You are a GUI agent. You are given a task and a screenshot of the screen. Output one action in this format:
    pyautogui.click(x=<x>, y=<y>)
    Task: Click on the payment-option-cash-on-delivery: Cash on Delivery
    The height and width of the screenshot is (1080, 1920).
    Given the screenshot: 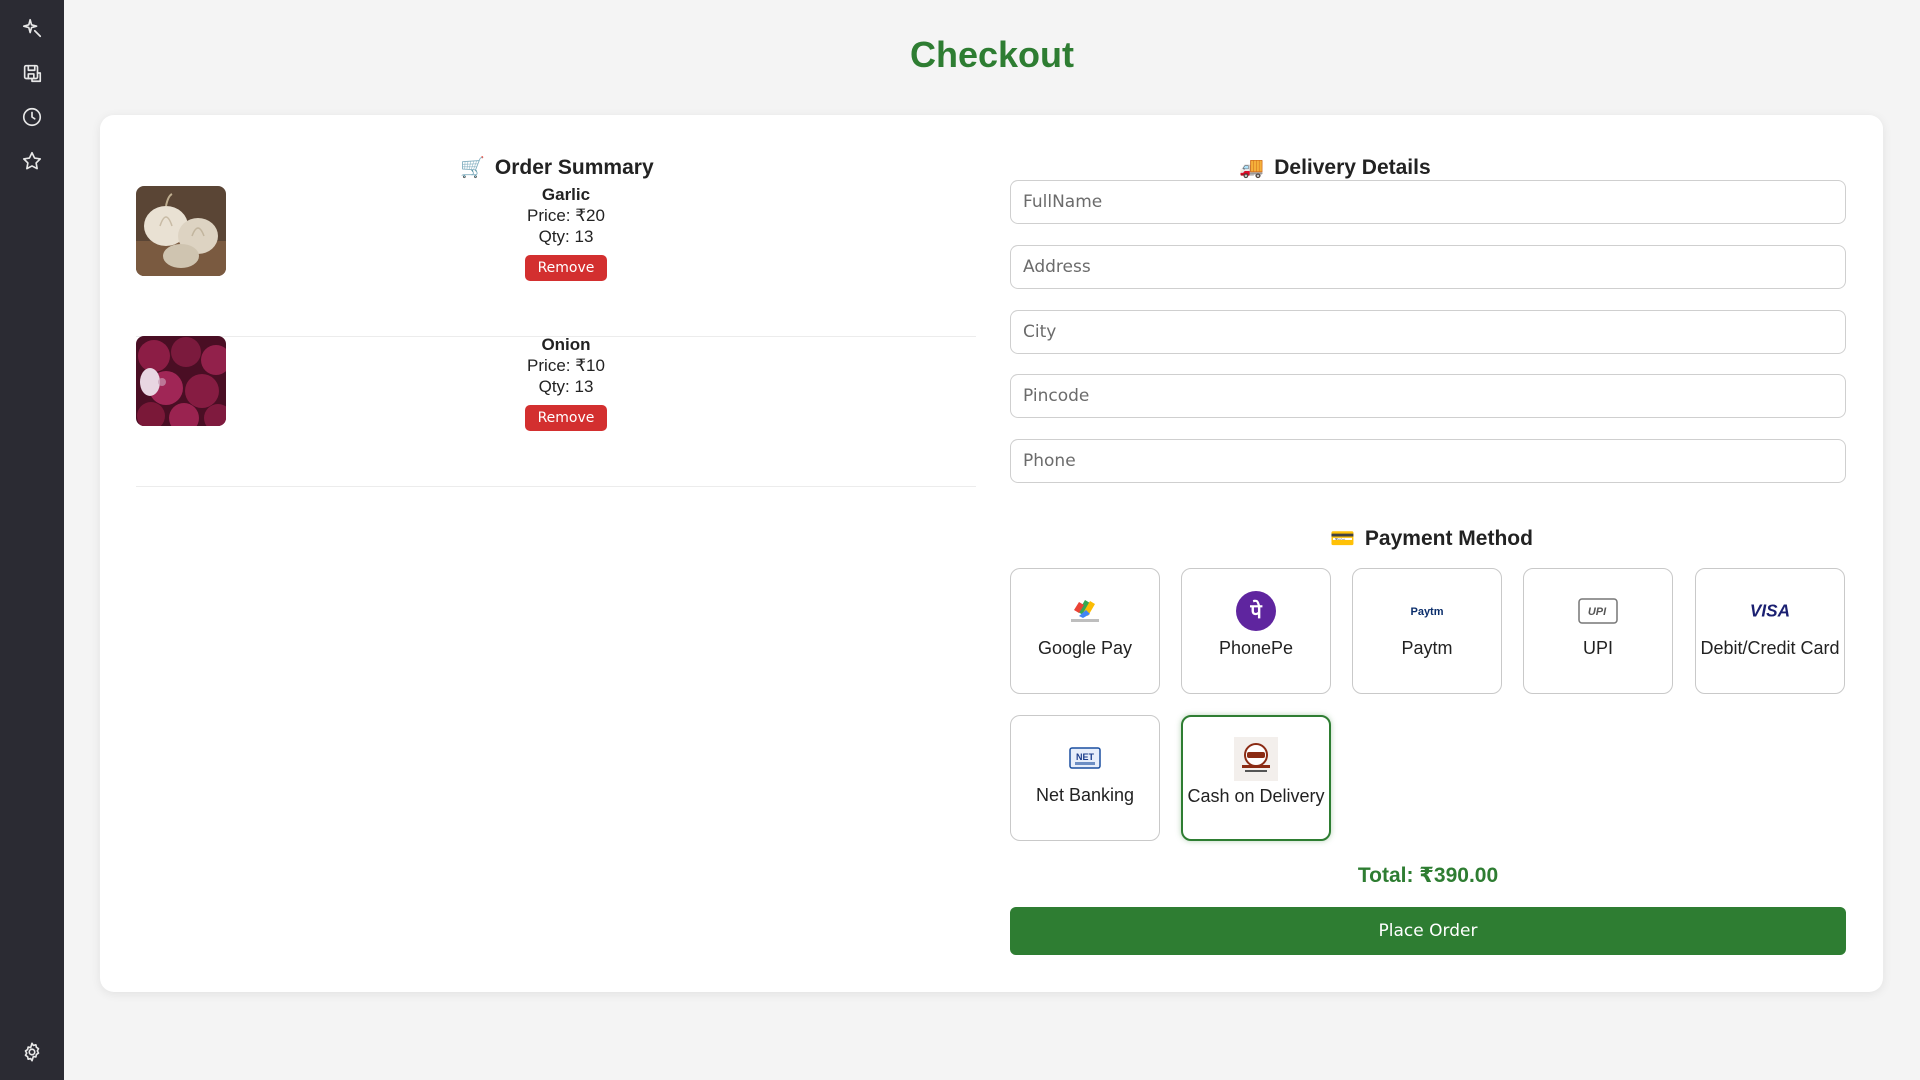 What is the action you would take?
    pyautogui.click(x=1256, y=778)
    